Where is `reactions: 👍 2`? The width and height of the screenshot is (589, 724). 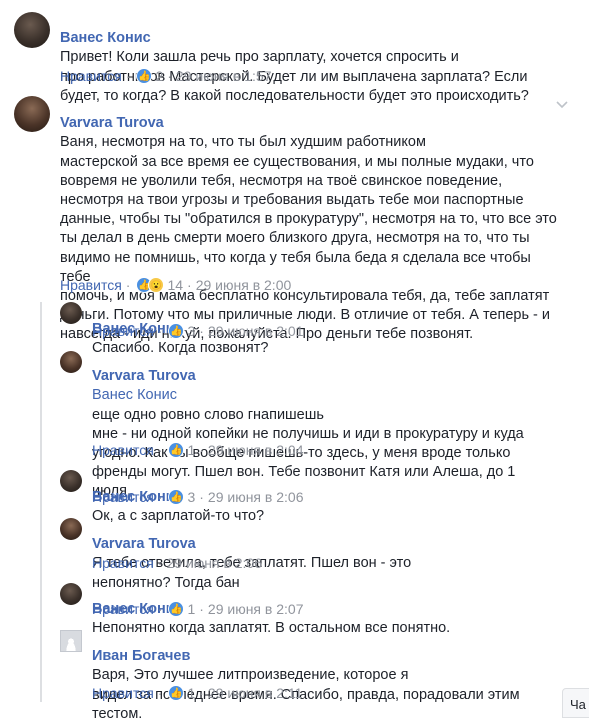 reactions: 👍 2 is located at coordinates (149, 76).